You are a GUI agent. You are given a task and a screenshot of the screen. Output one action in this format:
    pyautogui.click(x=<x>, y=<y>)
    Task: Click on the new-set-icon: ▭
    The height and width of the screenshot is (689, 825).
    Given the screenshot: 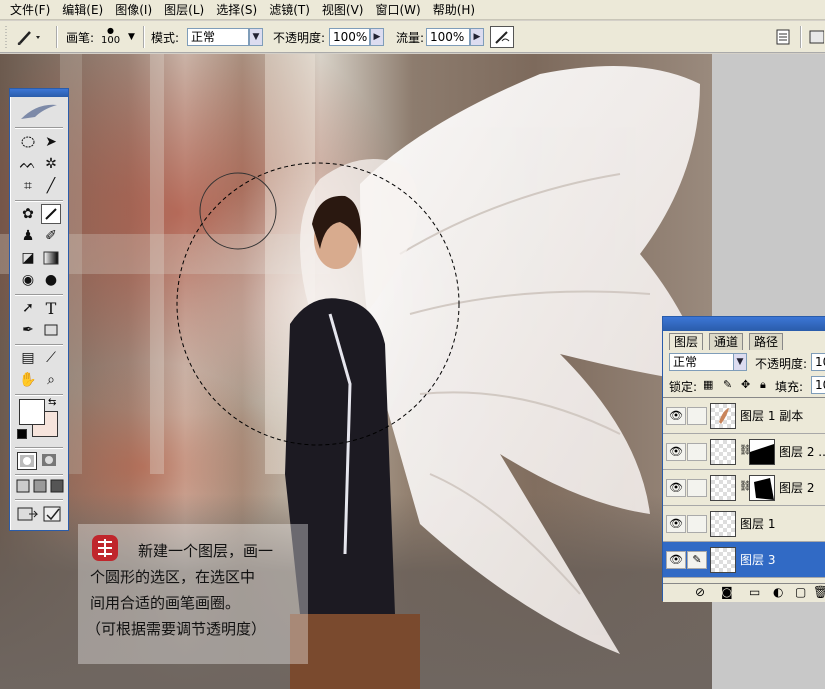 What is the action you would take?
    pyautogui.click(x=754, y=592)
    